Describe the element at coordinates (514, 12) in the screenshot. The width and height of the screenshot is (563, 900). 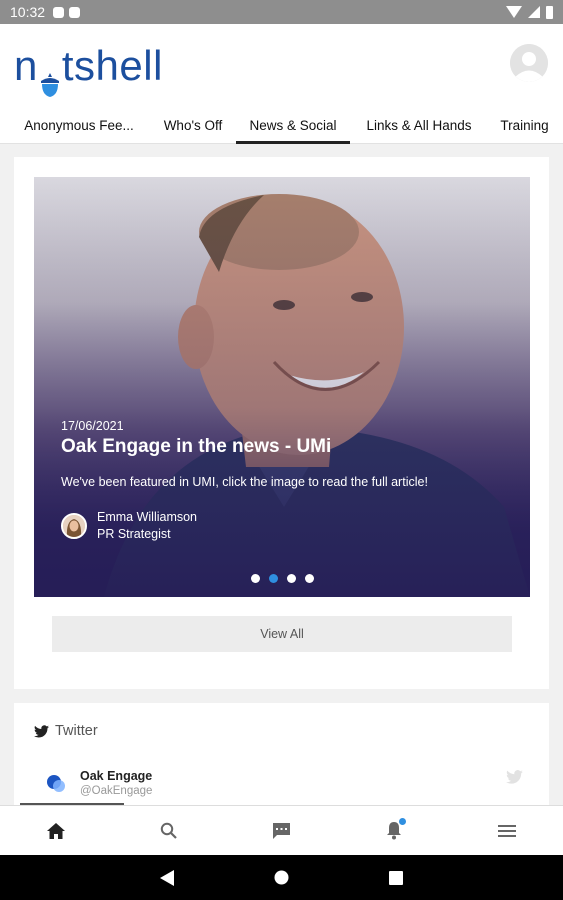
I see `wifi-icon` at that location.